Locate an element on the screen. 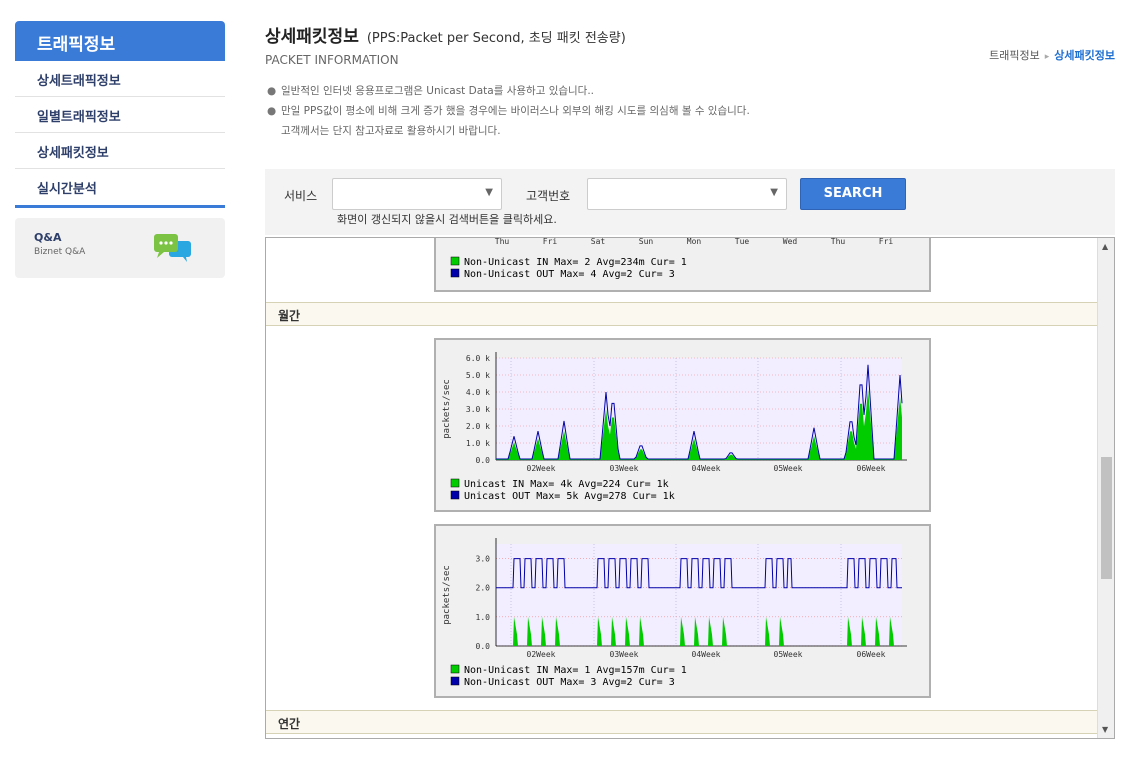 The image size is (1137, 758). y-tick-label: 1.0 is located at coordinates (483, 617).